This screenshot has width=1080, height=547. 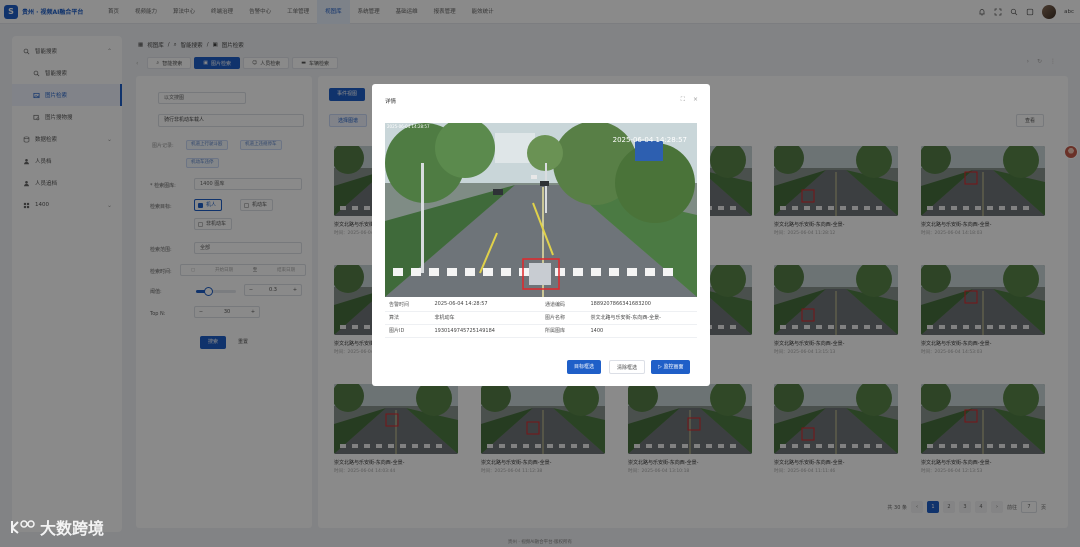 I want to click on monitor-view-button: ▷ 监控画面, so click(x=671, y=367).